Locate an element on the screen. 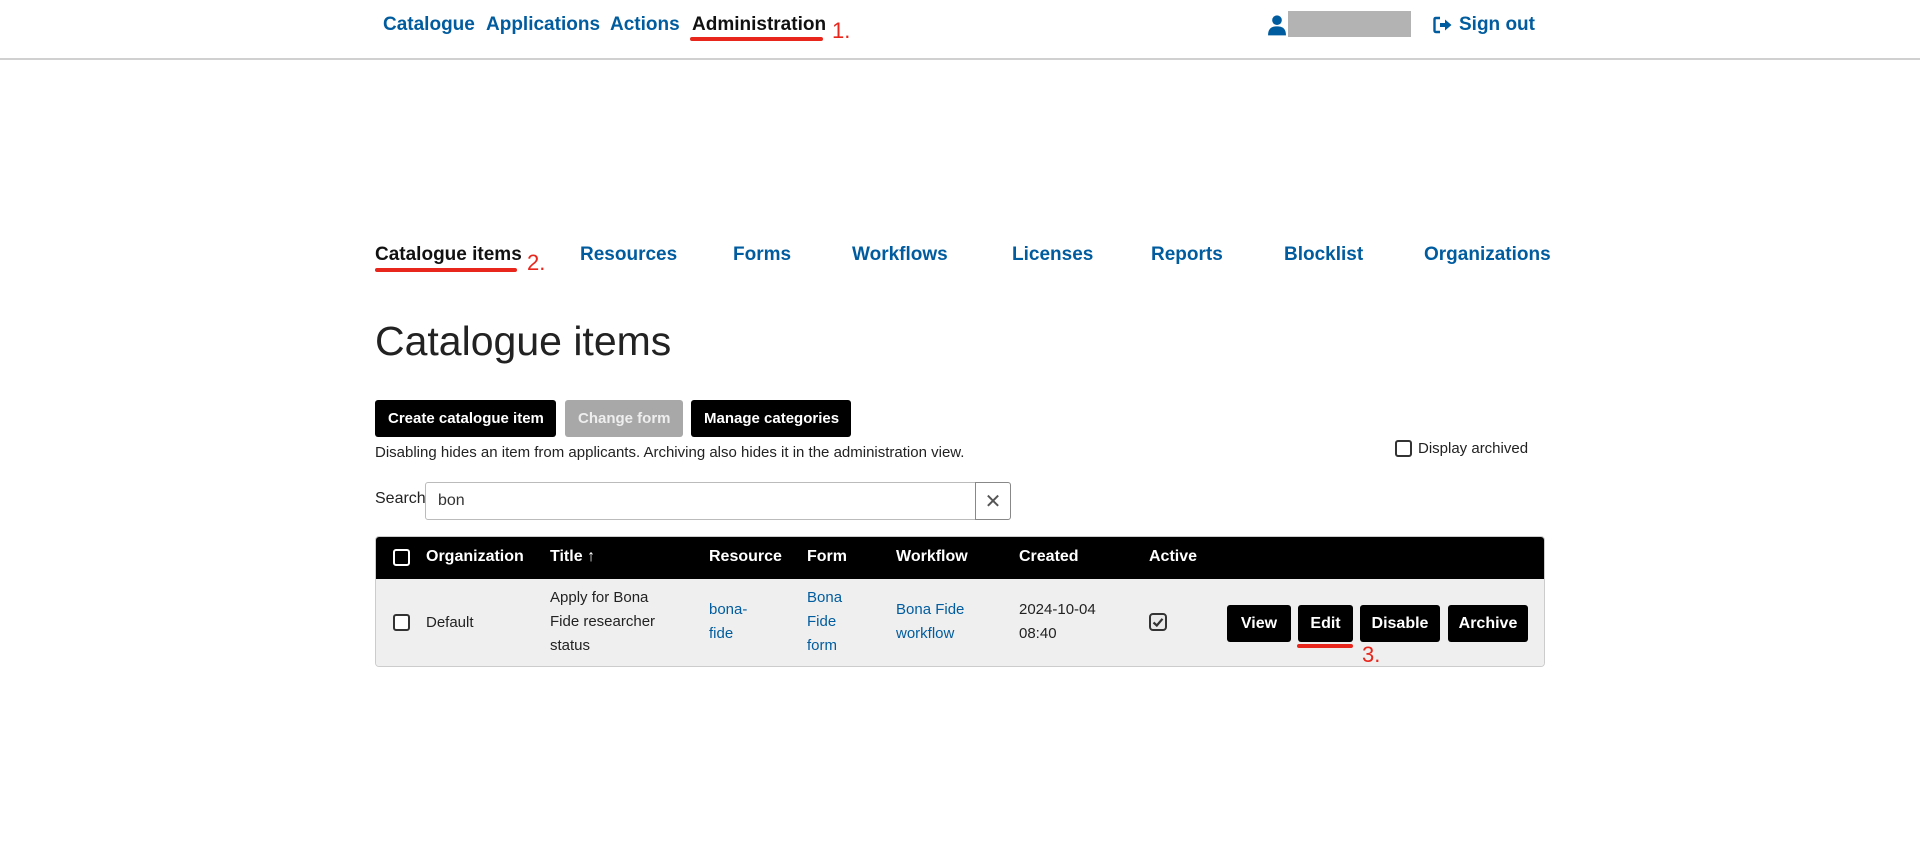 This screenshot has width=1920, height=863. workflow-link: Bona Fide workflow is located at coordinates (930, 622).